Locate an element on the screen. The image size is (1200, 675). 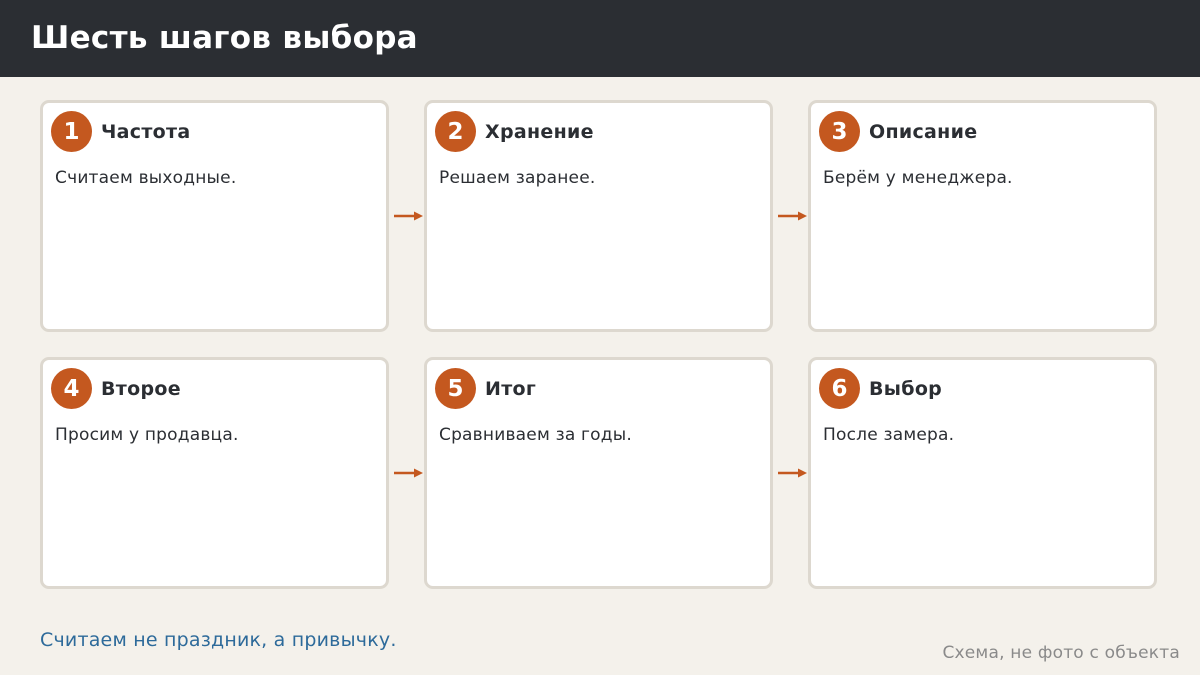
step-number-badge: 5 is located at coordinates (455, 388).